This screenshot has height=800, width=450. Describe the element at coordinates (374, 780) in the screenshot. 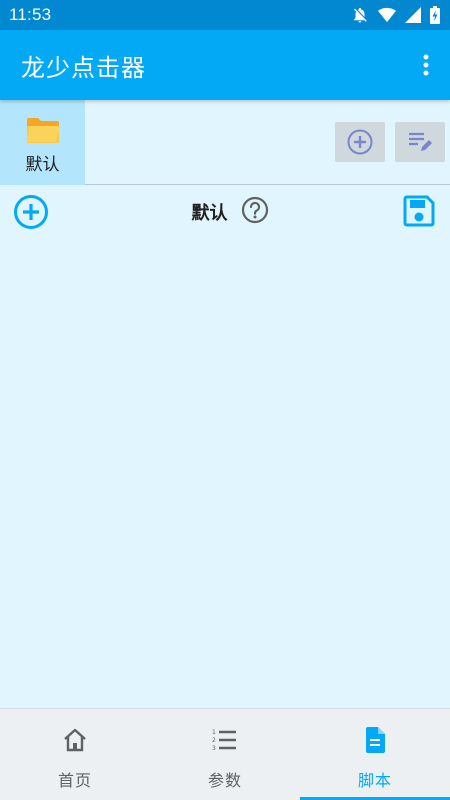

I see `nav-script-label: 脚本` at that location.